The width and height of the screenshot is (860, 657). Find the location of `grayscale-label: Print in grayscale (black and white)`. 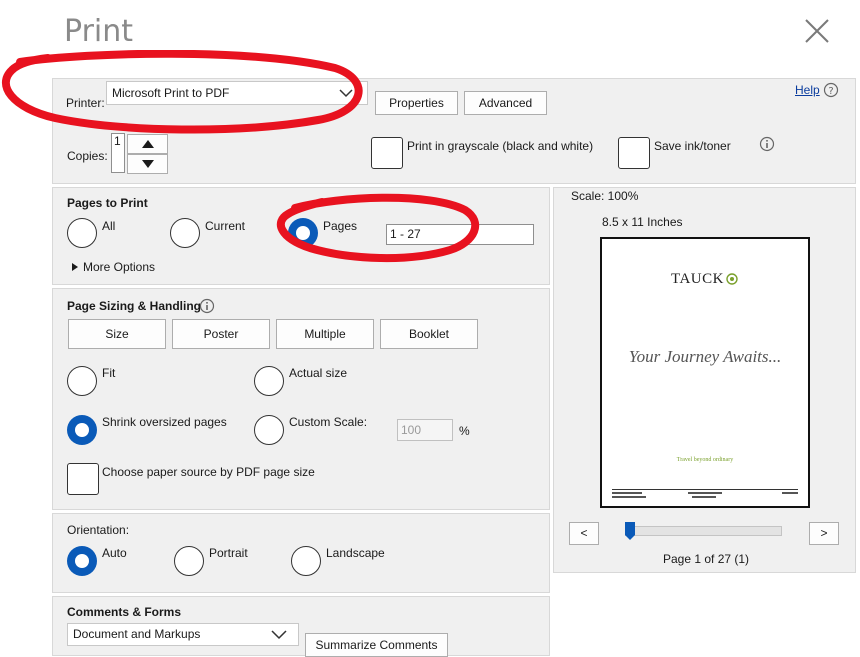

grayscale-label: Print in grayscale (black and white) is located at coordinates (500, 146).